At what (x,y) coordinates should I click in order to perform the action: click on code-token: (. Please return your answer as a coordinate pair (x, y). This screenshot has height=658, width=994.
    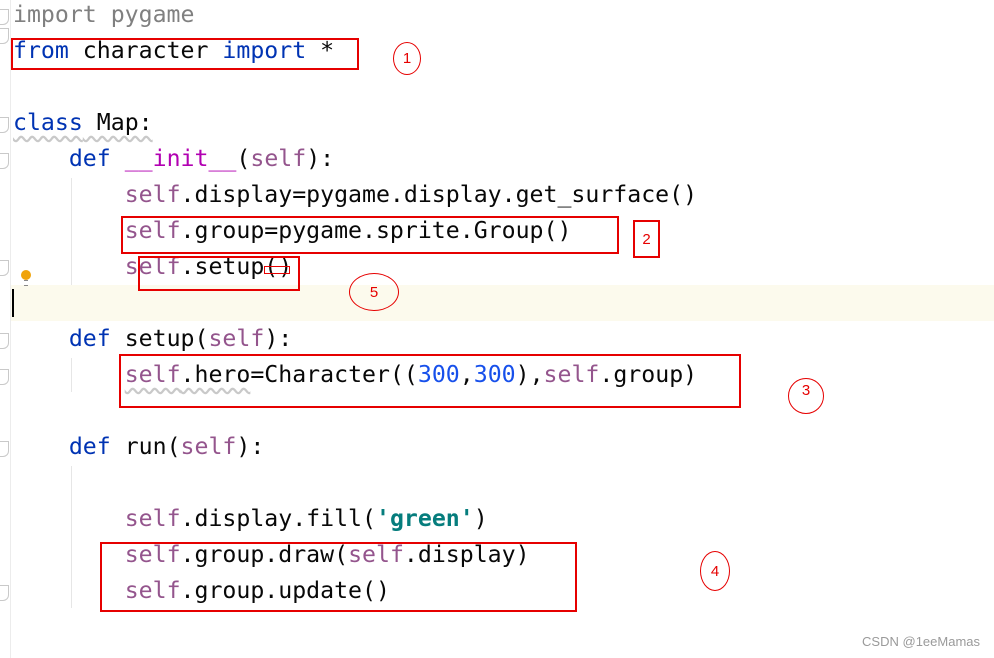
    Looking at the image, I should click on (243, 158).